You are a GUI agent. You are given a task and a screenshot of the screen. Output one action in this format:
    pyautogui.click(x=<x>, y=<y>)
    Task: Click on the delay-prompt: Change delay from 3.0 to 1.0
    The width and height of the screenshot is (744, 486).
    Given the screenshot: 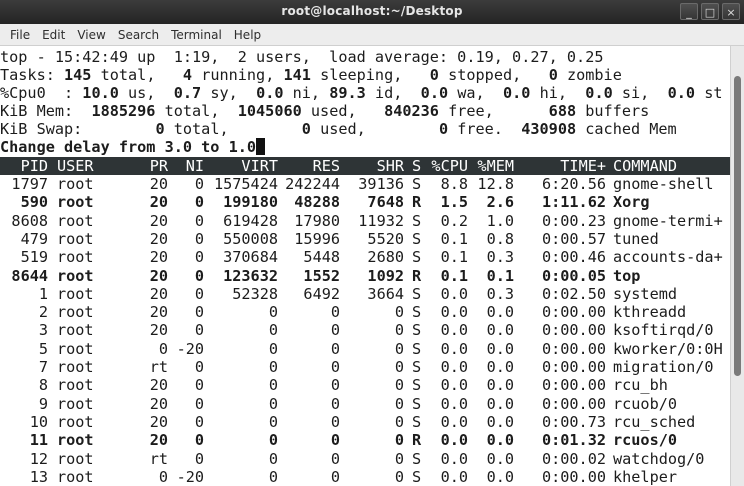 What is the action you would take?
    pyautogui.click(x=133, y=147)
    